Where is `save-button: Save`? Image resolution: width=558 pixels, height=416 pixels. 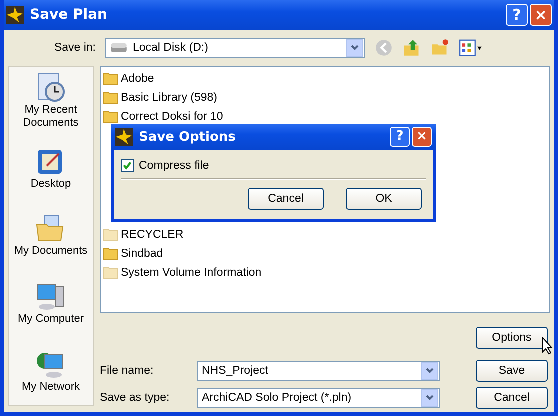 save-button: Save is located at coordinates (512, 371).